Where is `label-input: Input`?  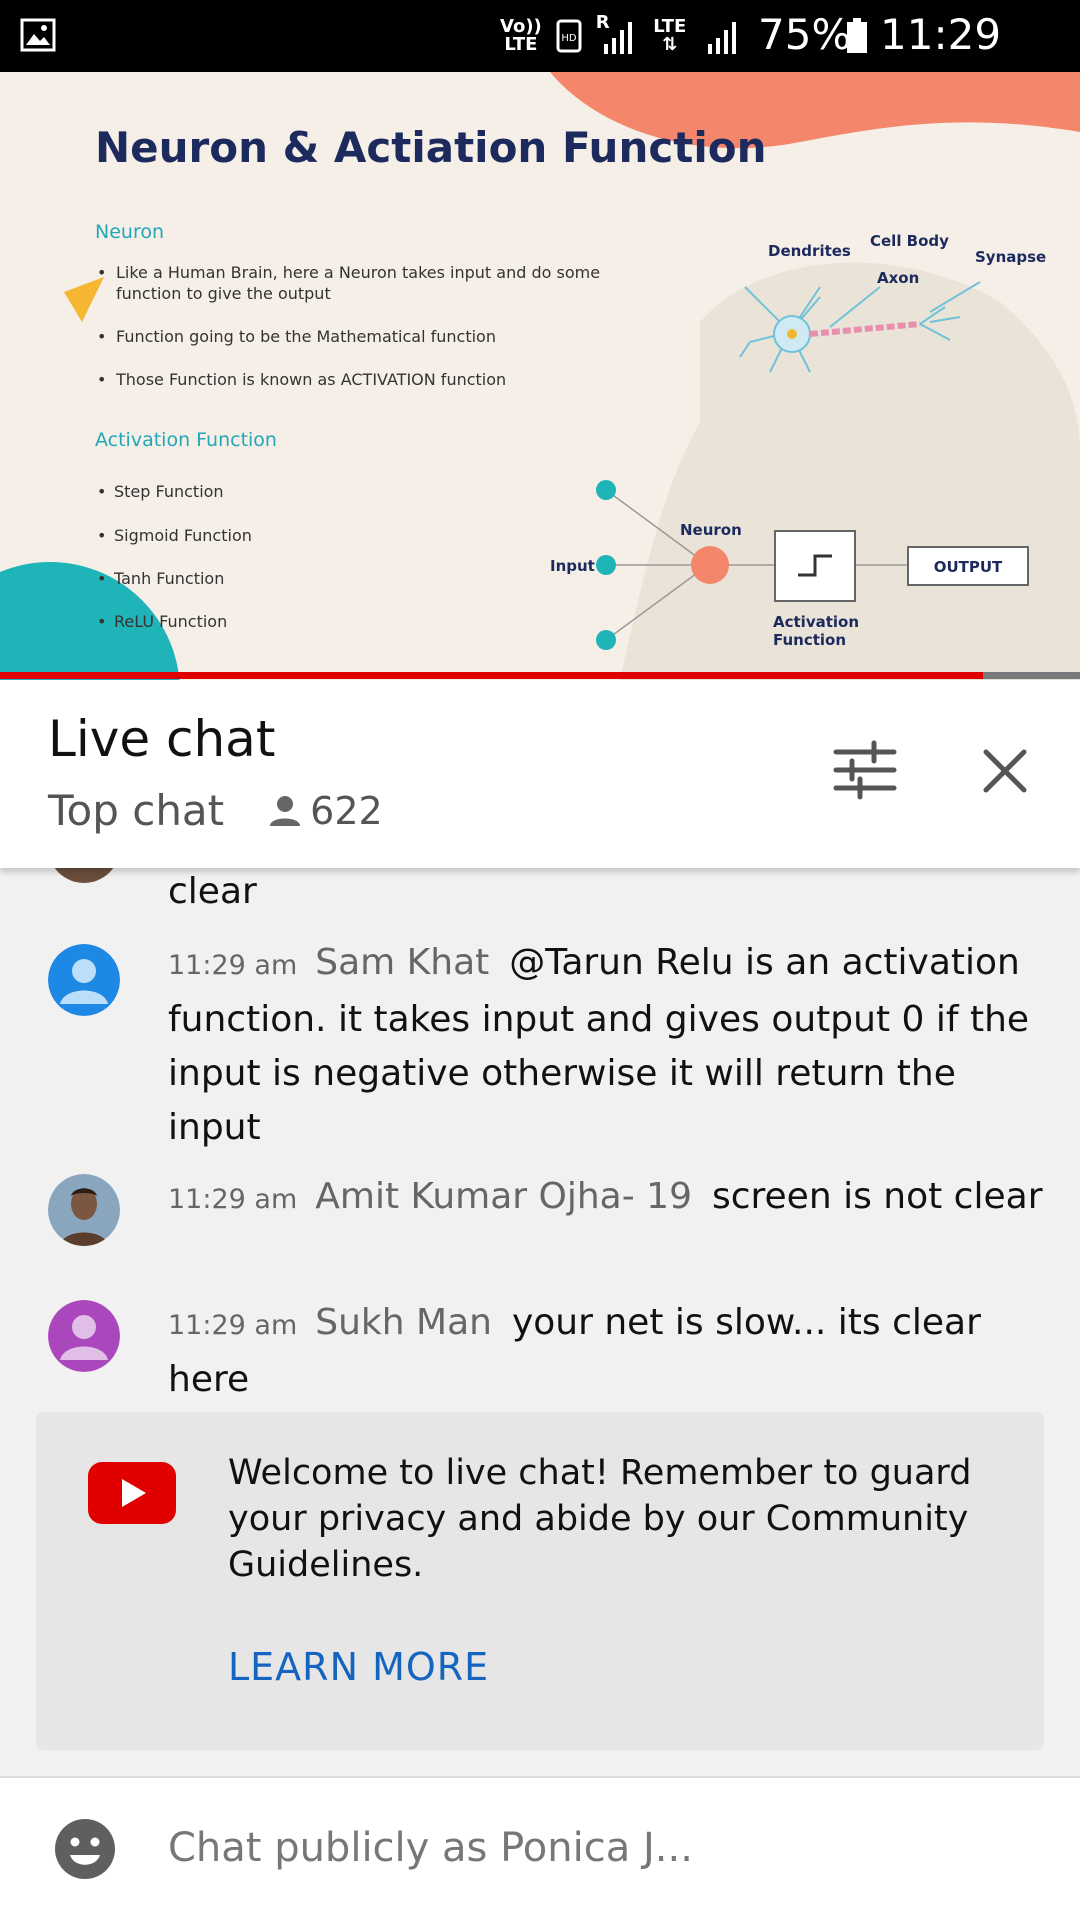
label-input: Input is located at coordinates (572, 566).